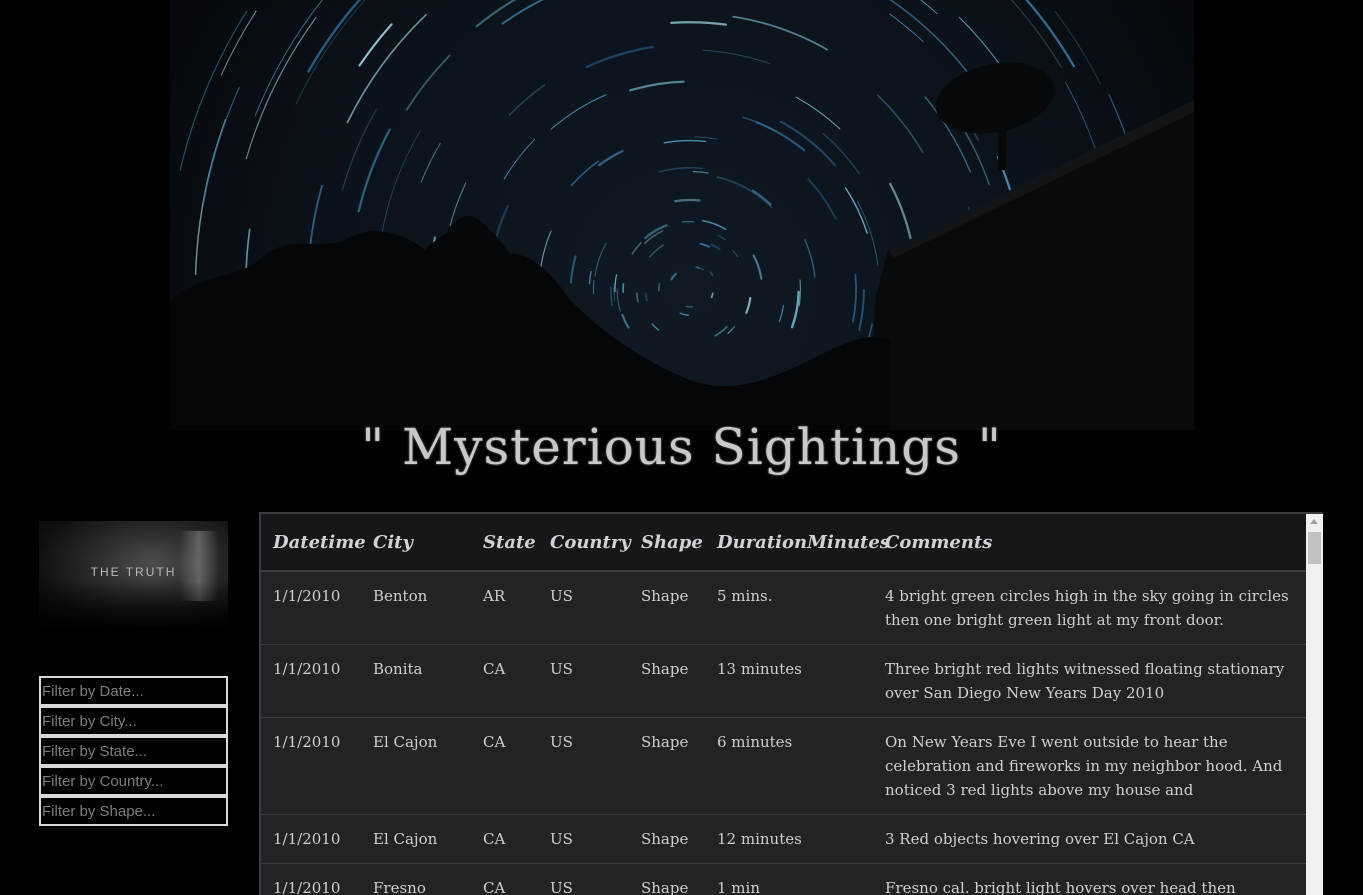 The height and width of the screenshot is (895, 1363). What do you see at coordinates (504, 543) in the screenshot?
I see `header-state: State` at bounding box center [504, 543].